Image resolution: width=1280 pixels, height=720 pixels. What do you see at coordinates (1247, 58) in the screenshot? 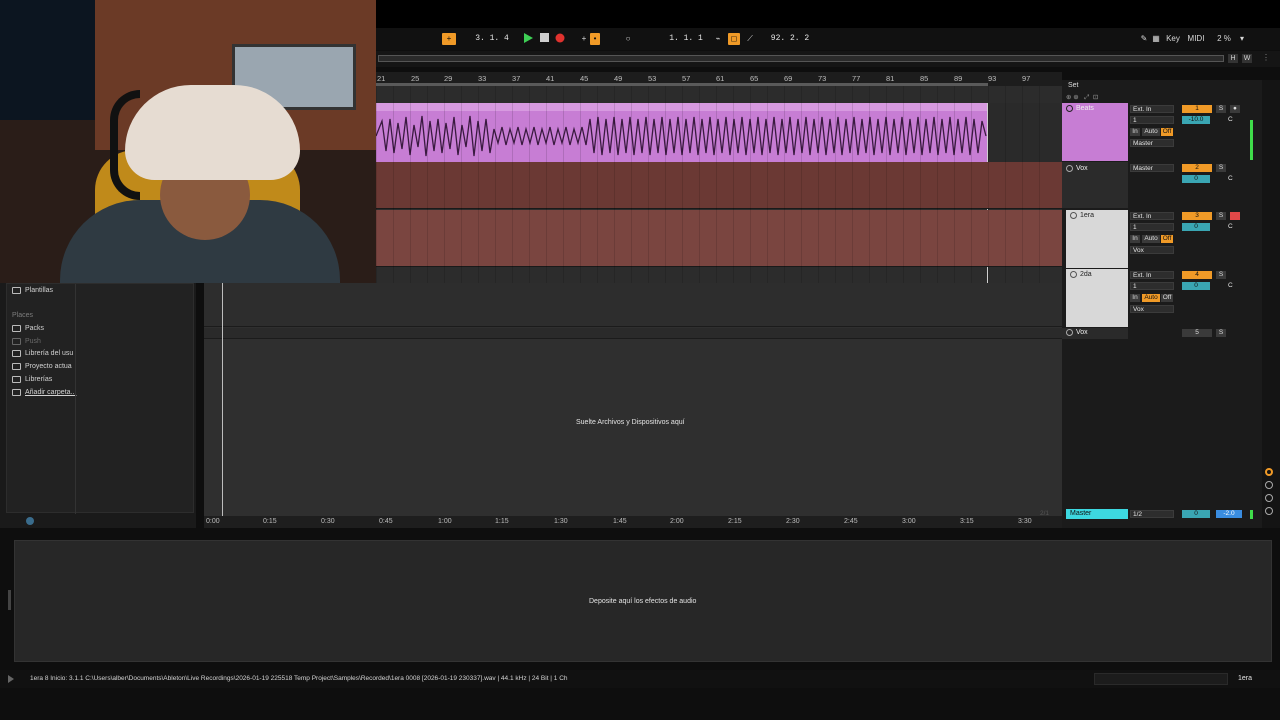
I see `w-button: W` at bounding box center [1247, 58].